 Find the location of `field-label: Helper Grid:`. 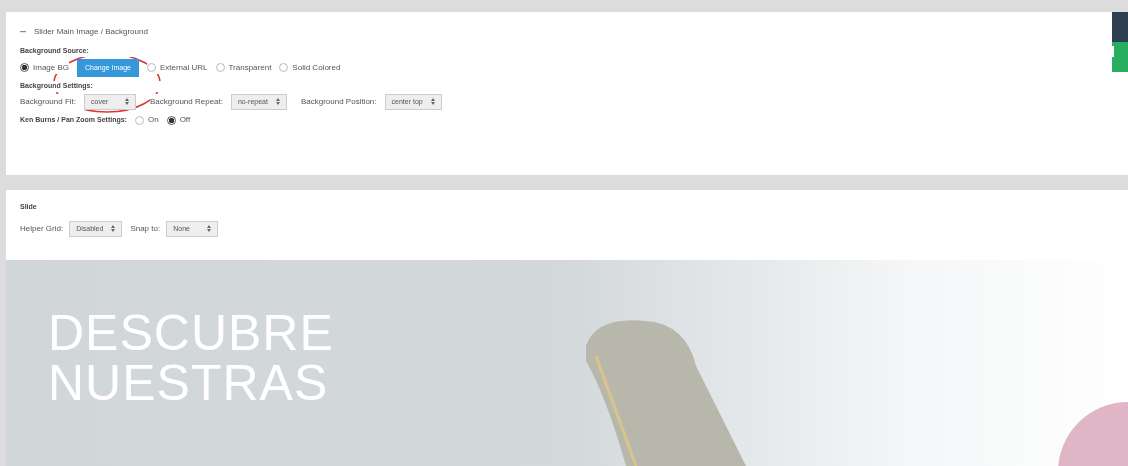

field-label: Helper Grid: is located at coordinates (42, 228).